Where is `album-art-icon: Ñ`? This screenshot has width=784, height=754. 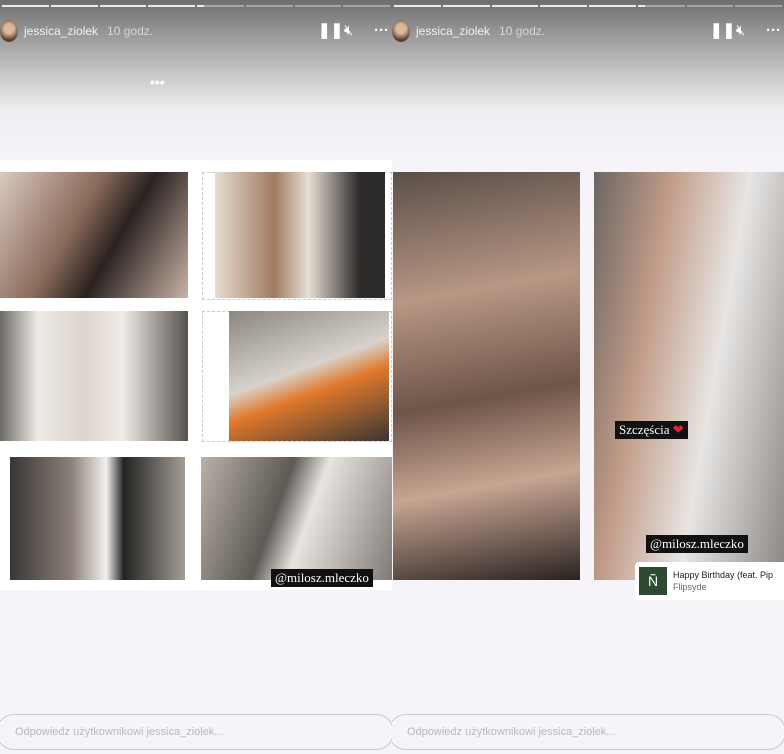
album-art-icon: Ñ is located at coordinates (653, 581).